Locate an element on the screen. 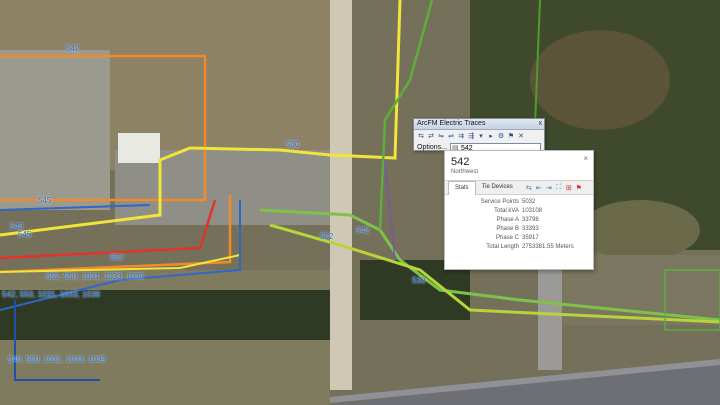 Image resolution: width=720 pixels, height=405 pixels. stat-label: Total kVA is located at coordinates (506, 211).